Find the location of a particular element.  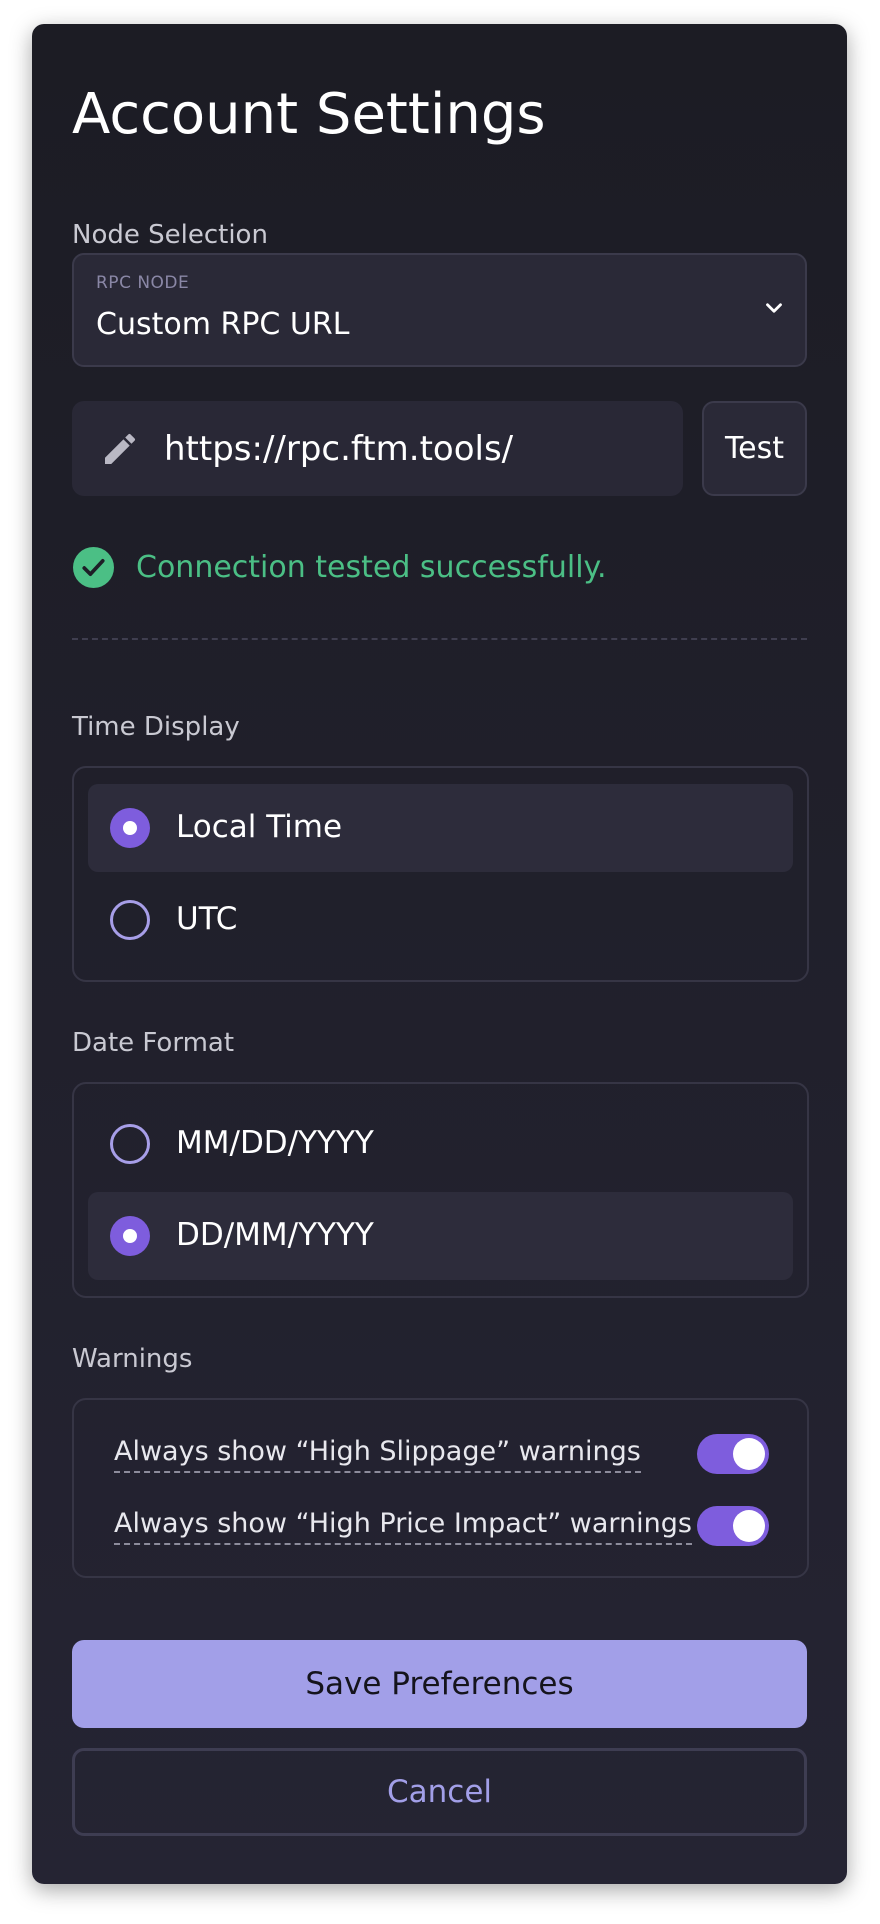

time-option-utc: UTC is located at coordinates (440, 920).